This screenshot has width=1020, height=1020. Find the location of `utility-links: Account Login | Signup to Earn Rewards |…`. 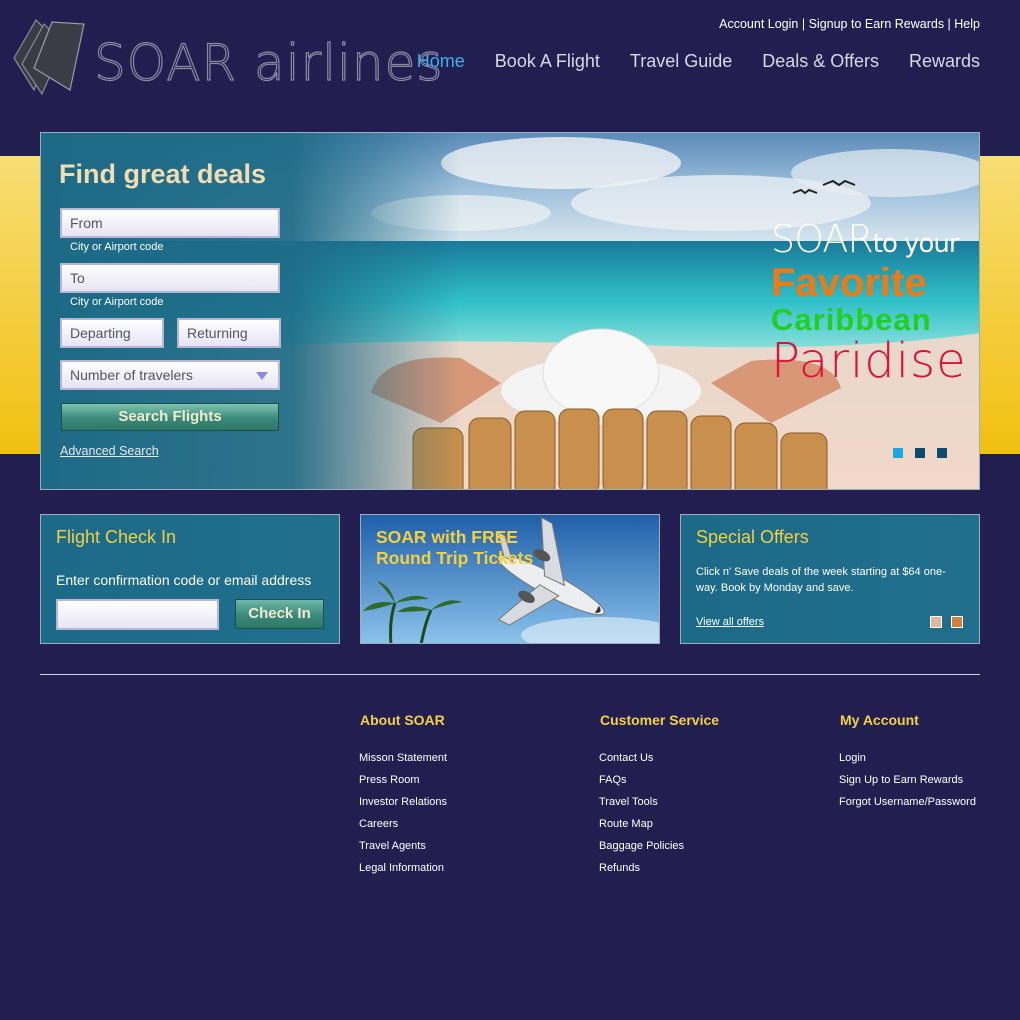

utility-links: Account Login | Signup to Earn Rewards |… is located at coordinates (849, 24).